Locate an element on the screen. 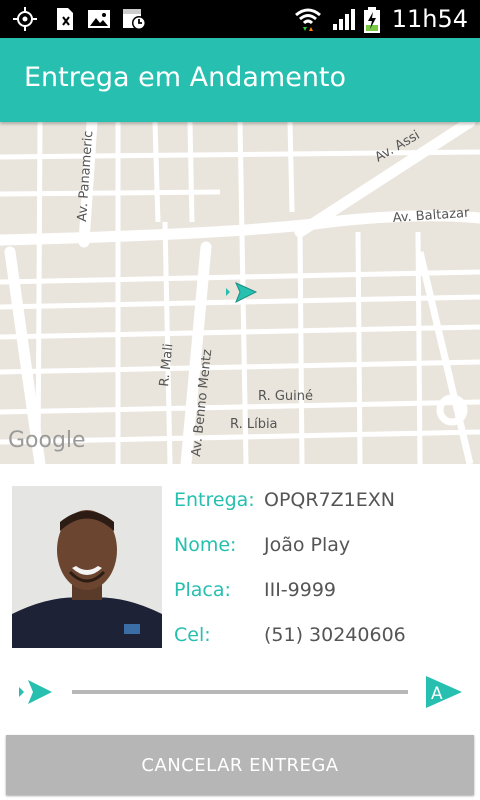 The width and height of the screenshot is (480, 800). field-label: Cel: is located at coordinates (192, 635).